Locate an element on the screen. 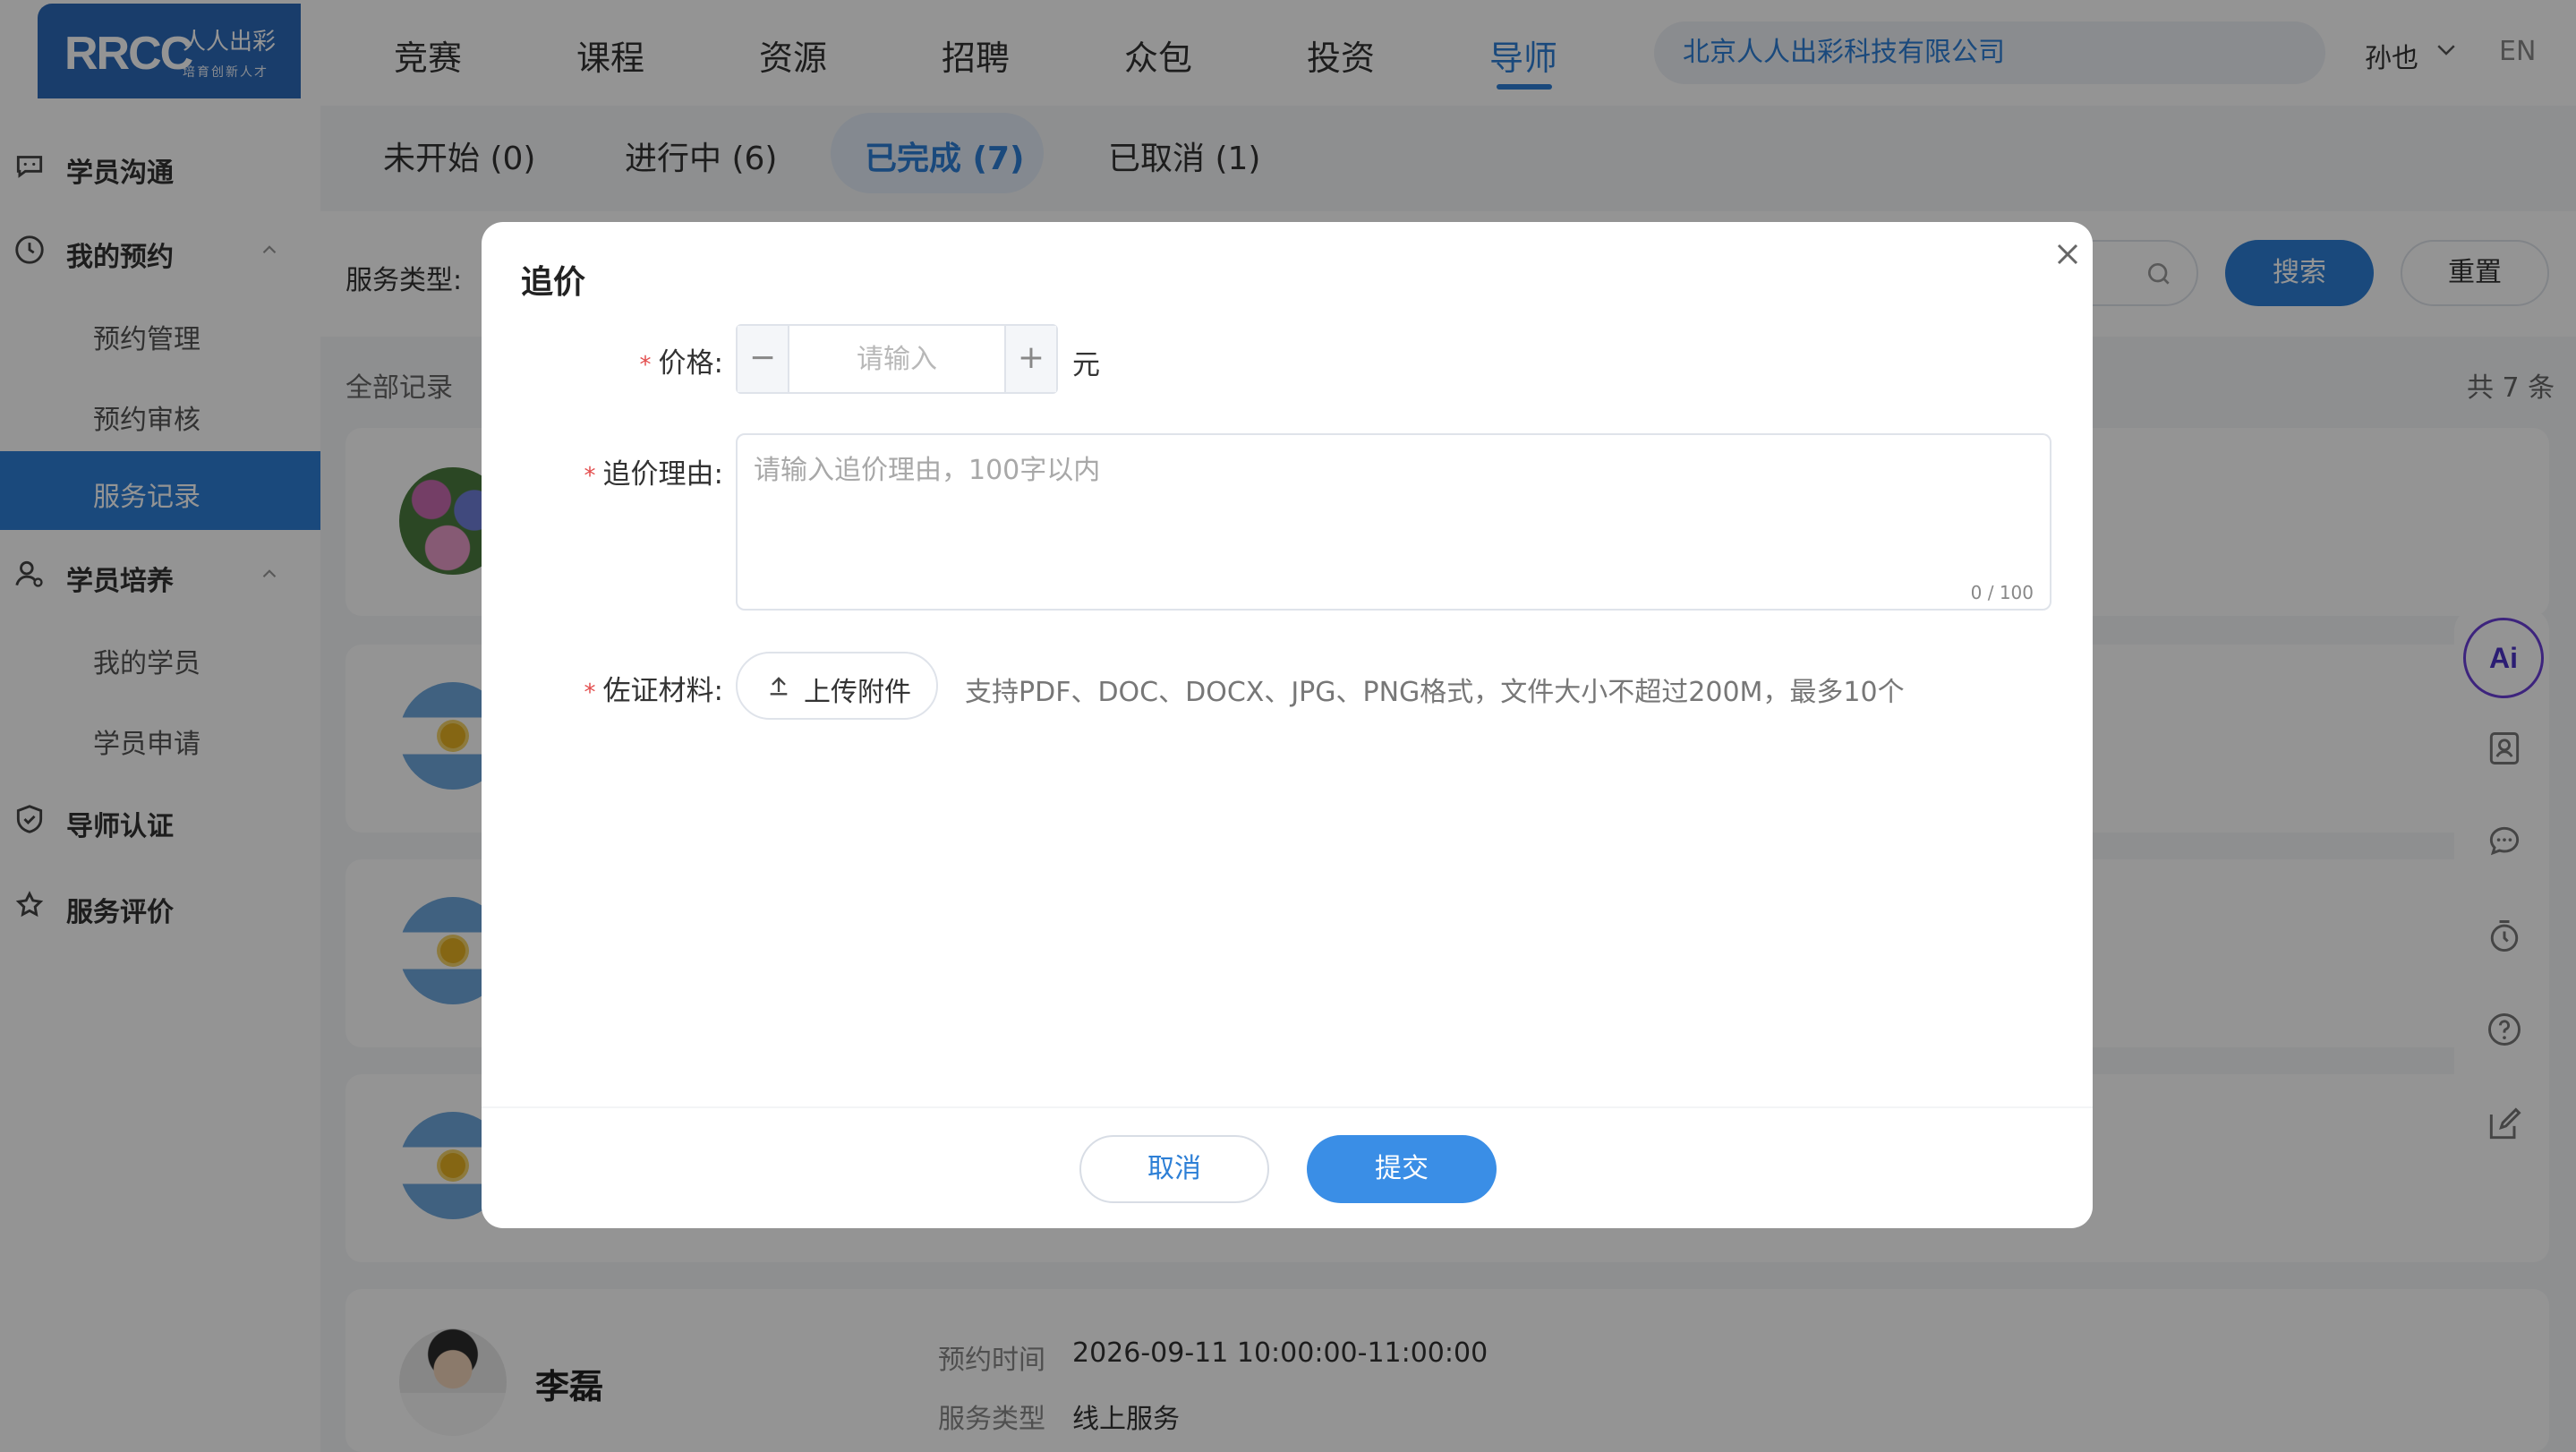 This screenshot has height=1452, width=2576. reason-textarea is located at coordinates (1389, 511).